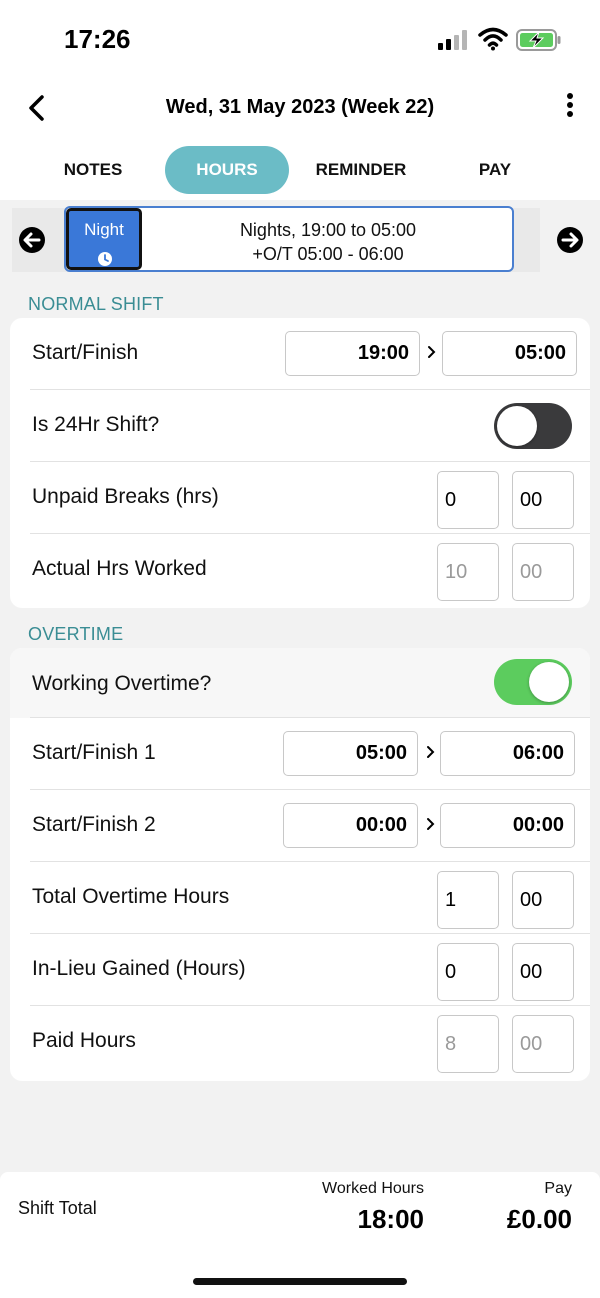  I want to click on ot2-start-time-field: 00:00, so click(350, 825).